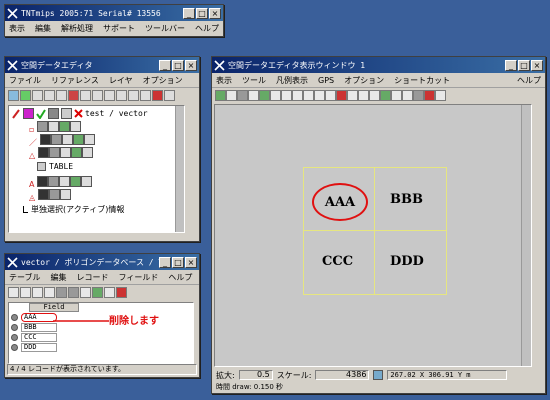 This screenshot has height=400, width=550. What do you see at coordinates (342, 375) in the screenshot?
I see `scale-field: 4386` at bounding box center [342, 375].